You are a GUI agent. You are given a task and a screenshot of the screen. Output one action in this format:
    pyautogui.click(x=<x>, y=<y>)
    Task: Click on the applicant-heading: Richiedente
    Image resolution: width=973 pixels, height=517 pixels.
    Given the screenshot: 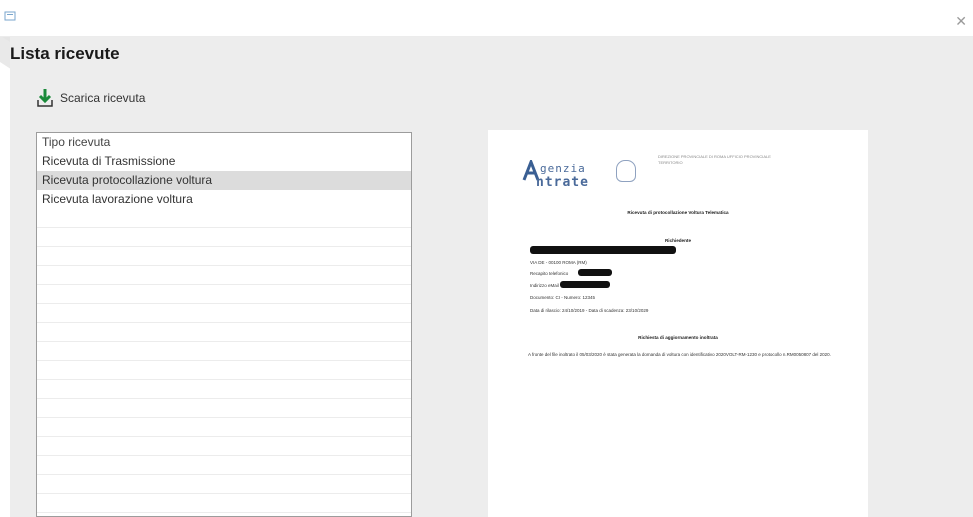 What is the action you would take?
    pyautogui.click(x=678, y=240)
    